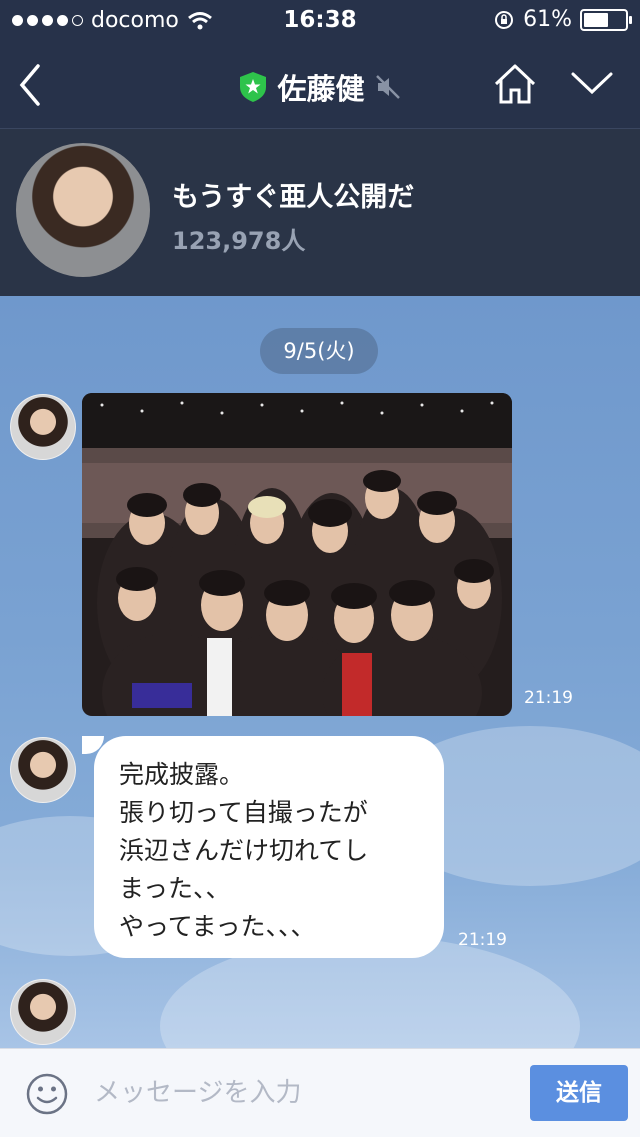  I want to click on chat-title: 佐藤健, so click(321, 89).